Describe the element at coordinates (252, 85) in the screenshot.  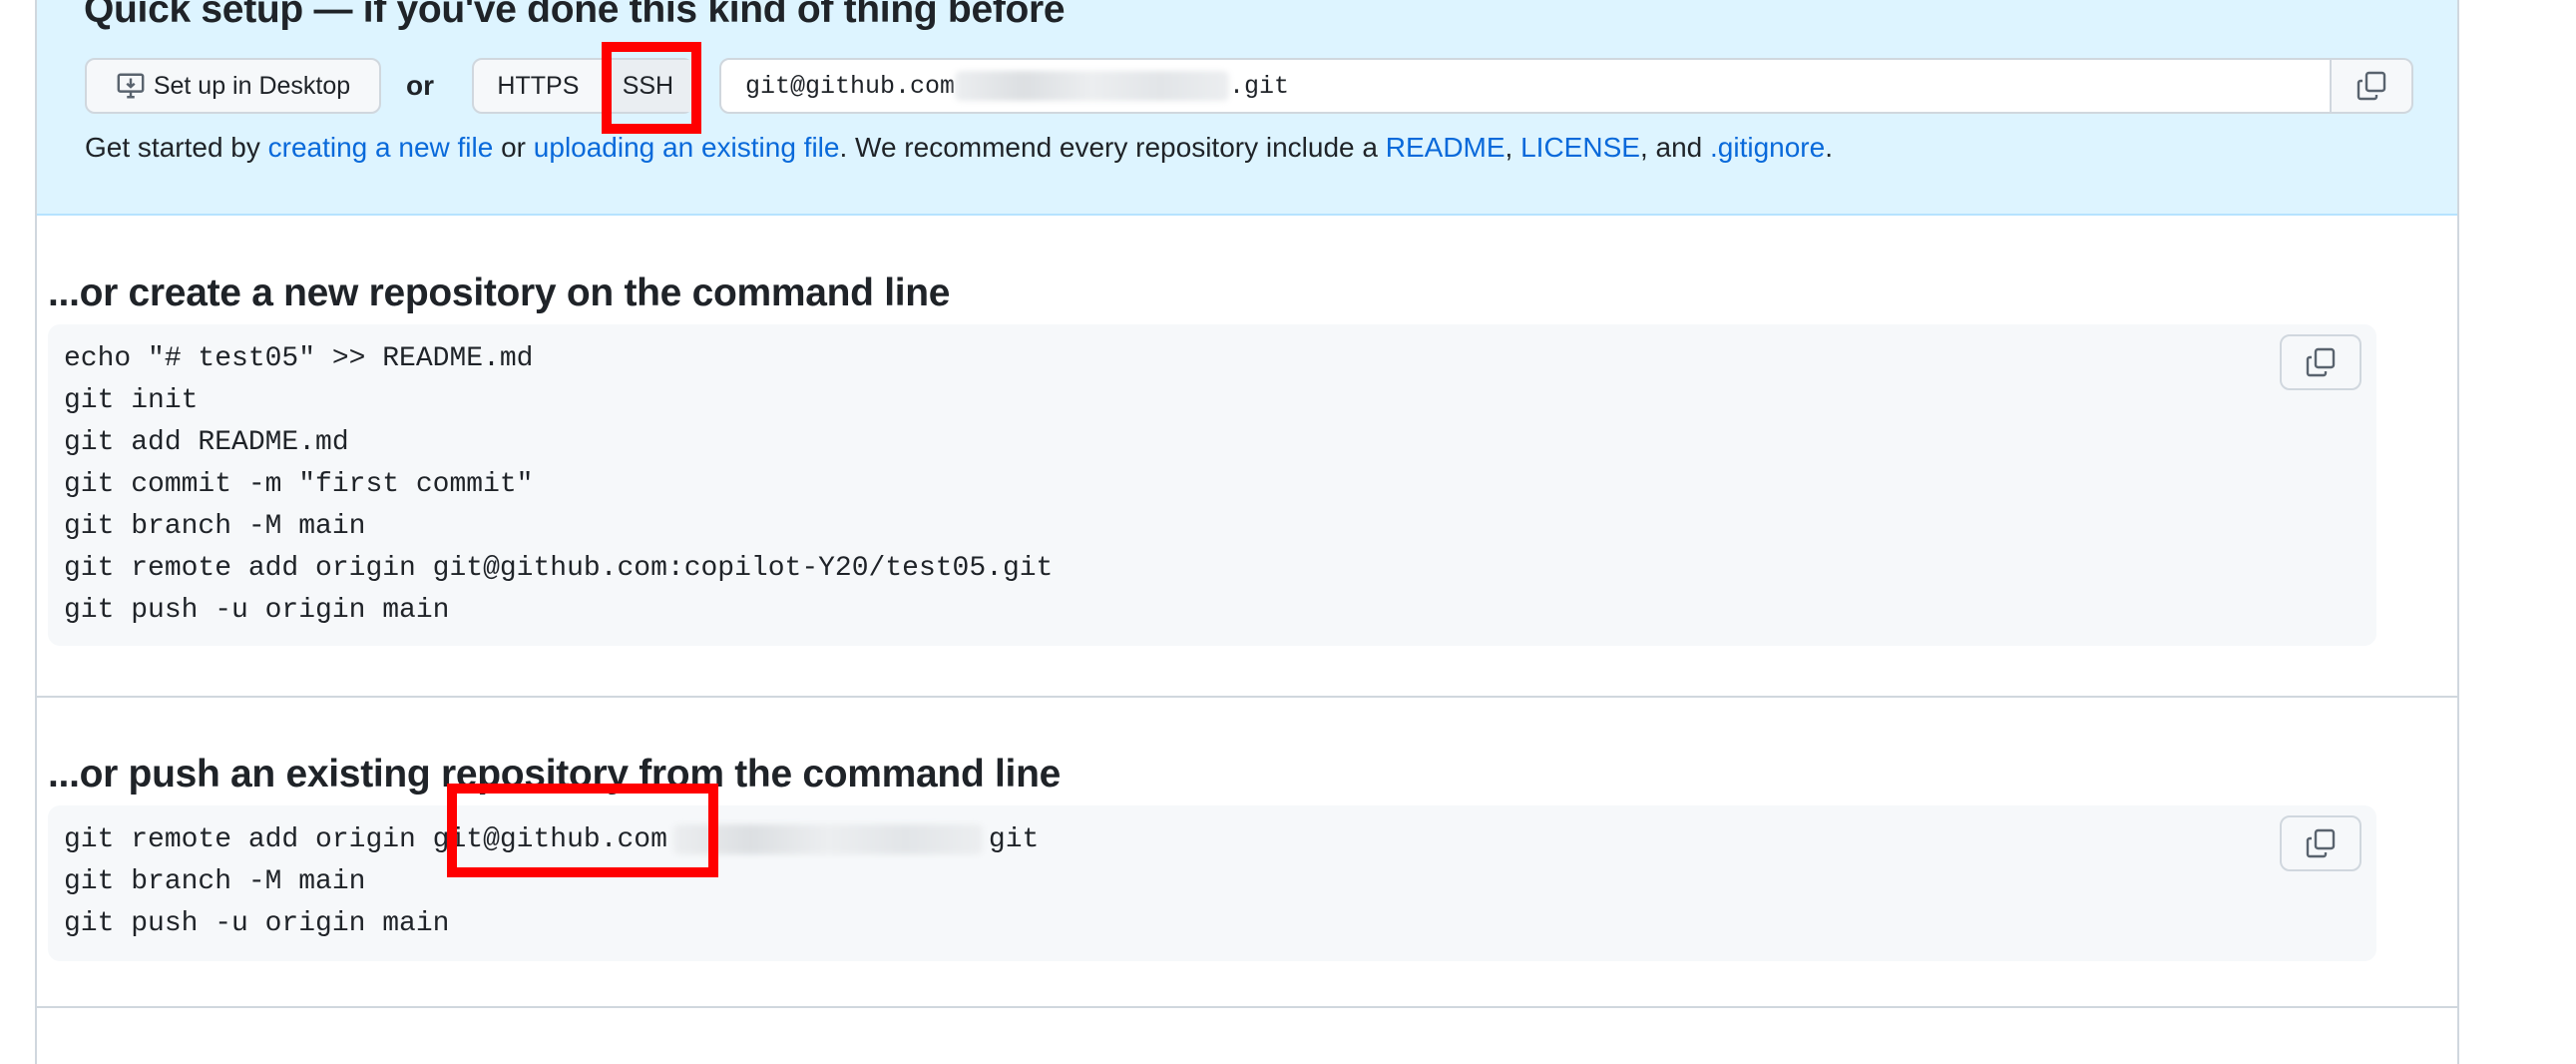
I see `setup-in-desktop-label: Set up in Desktop` at that location.